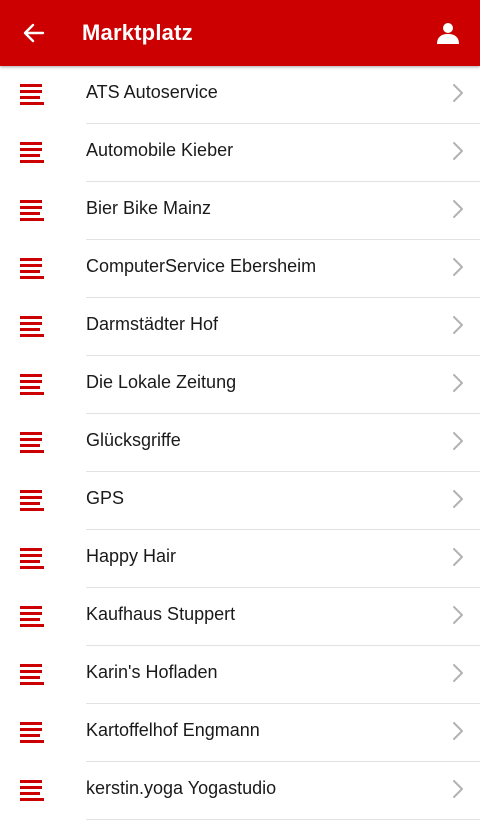 Image resolution: width=480 pixels, height=820 pixels. I want to click on list-item-label: Kaufhaus Stuppert, so click(161, 614).